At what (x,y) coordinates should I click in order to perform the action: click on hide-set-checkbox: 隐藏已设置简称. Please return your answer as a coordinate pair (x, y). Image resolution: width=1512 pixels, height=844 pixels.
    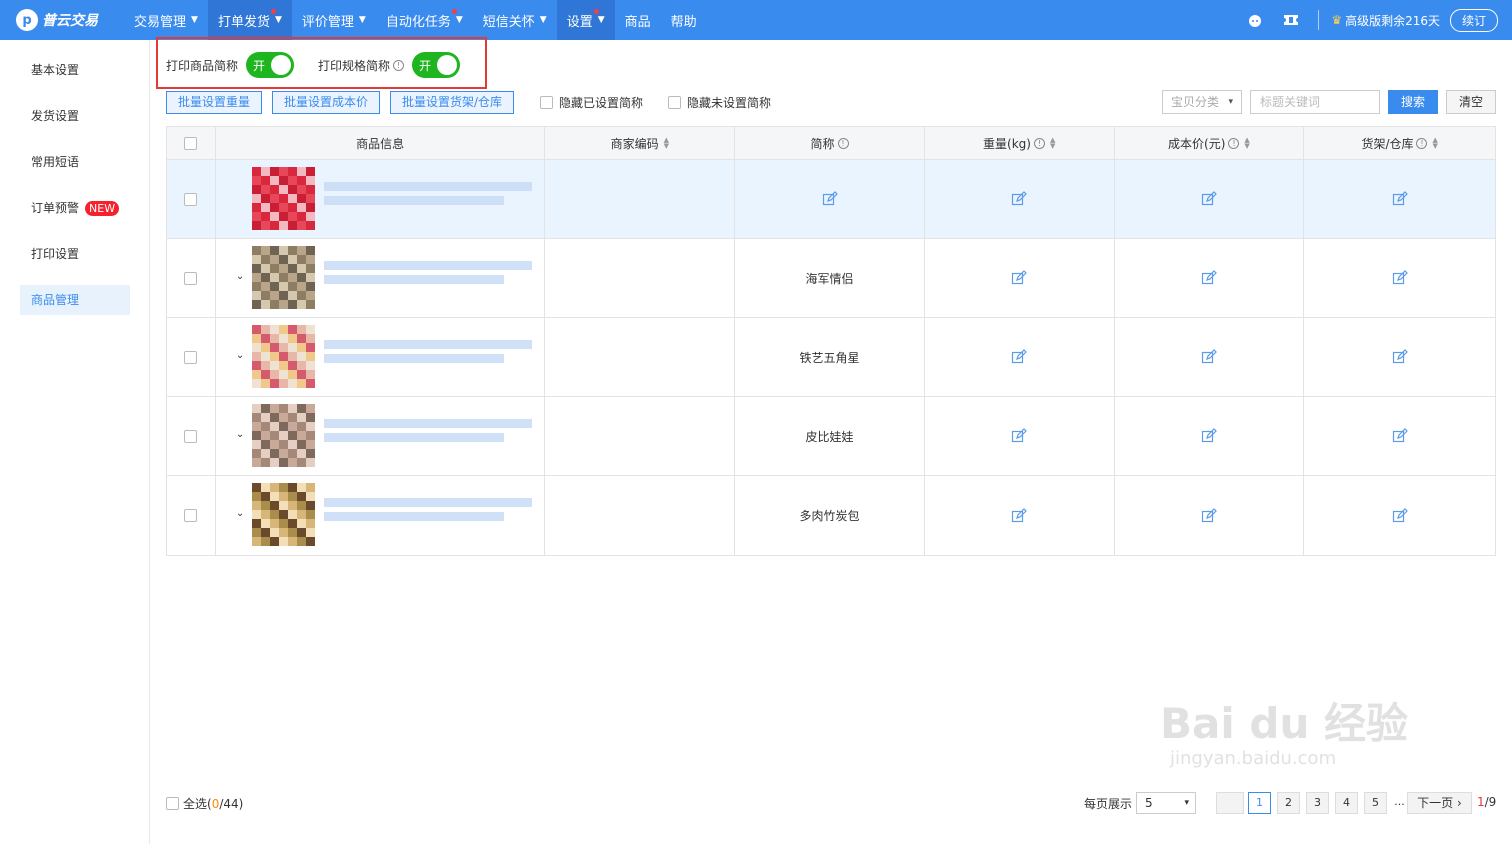
    Looking at the image, I should click on (591, 102).